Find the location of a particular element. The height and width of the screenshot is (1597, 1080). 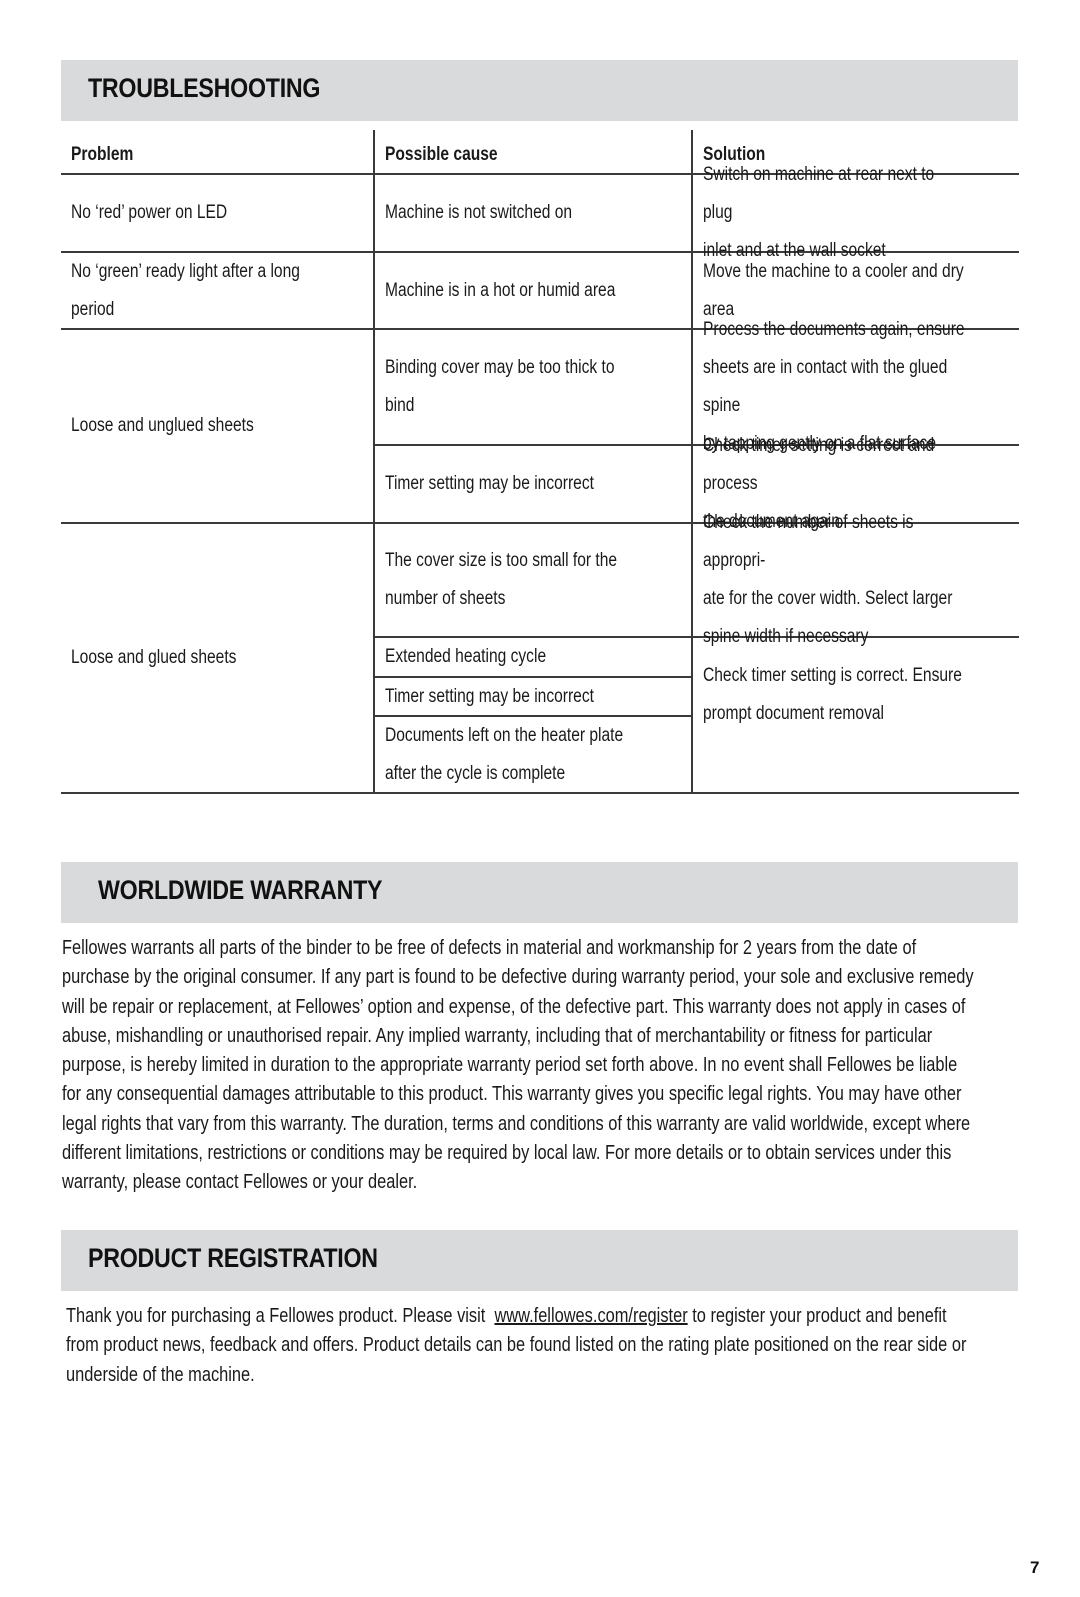

cause-cell: Machine is not switched on is located at coordinates (479, 212).